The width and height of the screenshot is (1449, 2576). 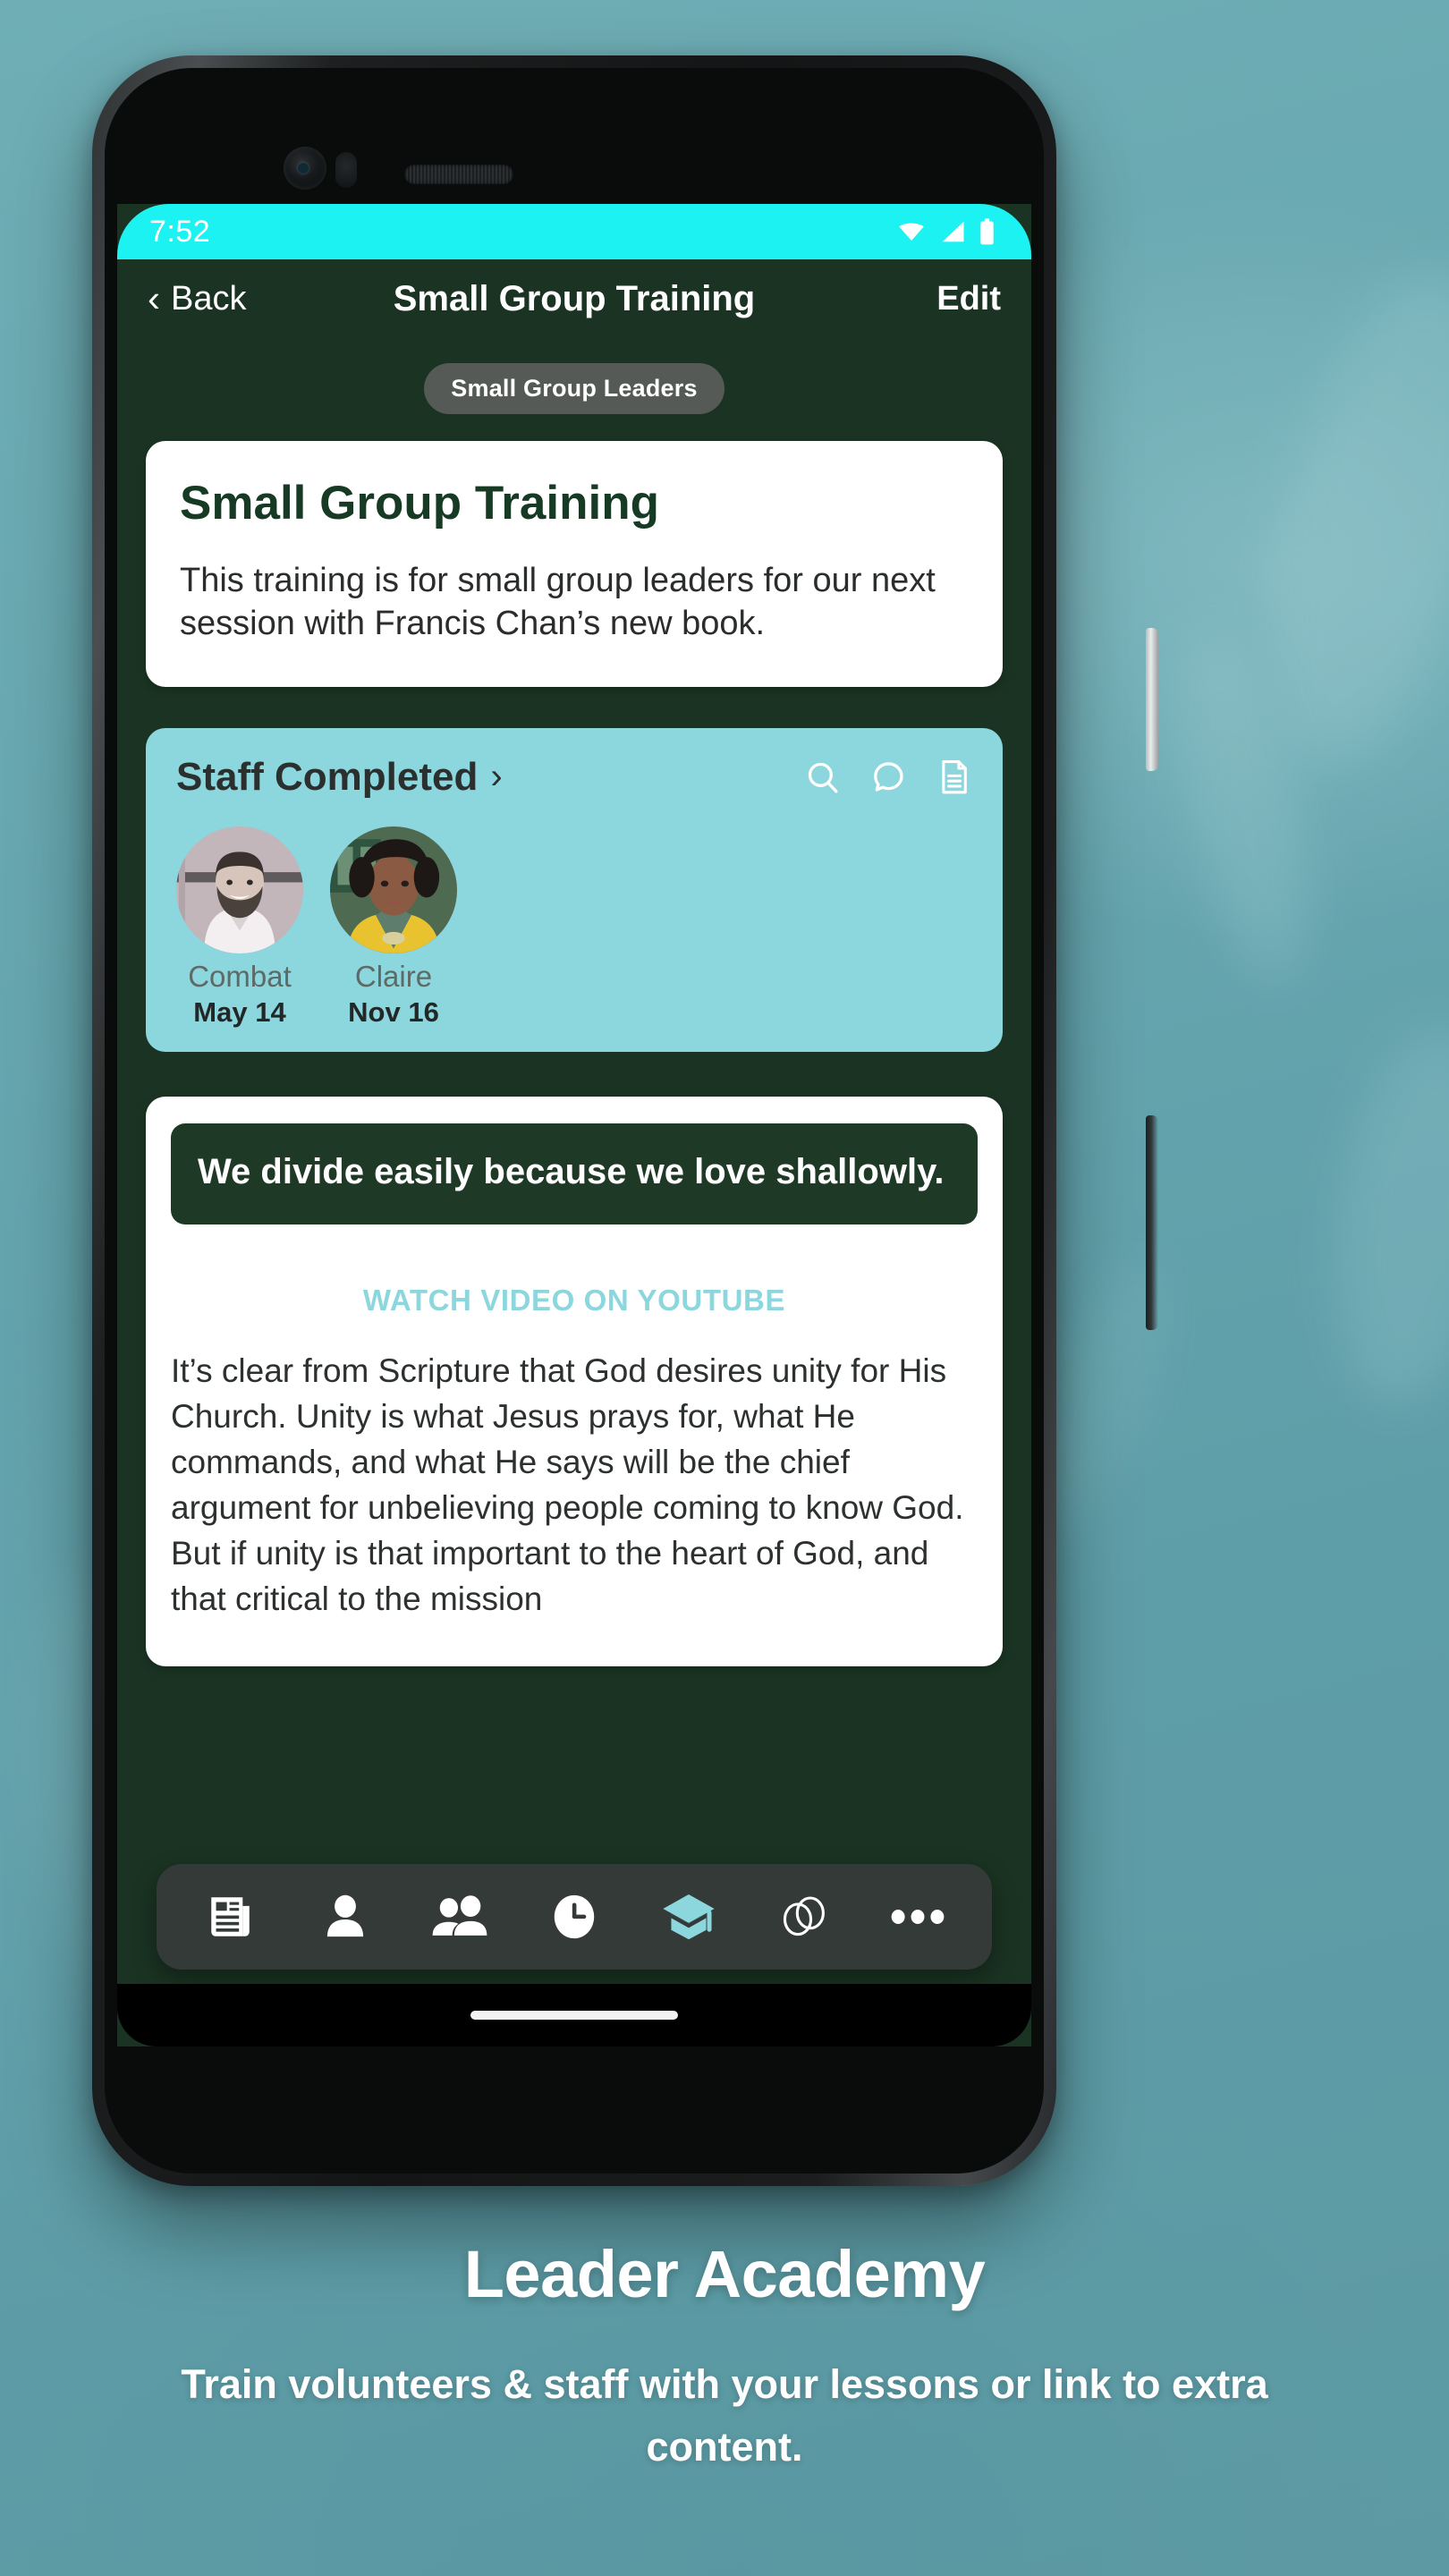 I want to click on page-title: Small Group Training, so click(x=574, y=298).